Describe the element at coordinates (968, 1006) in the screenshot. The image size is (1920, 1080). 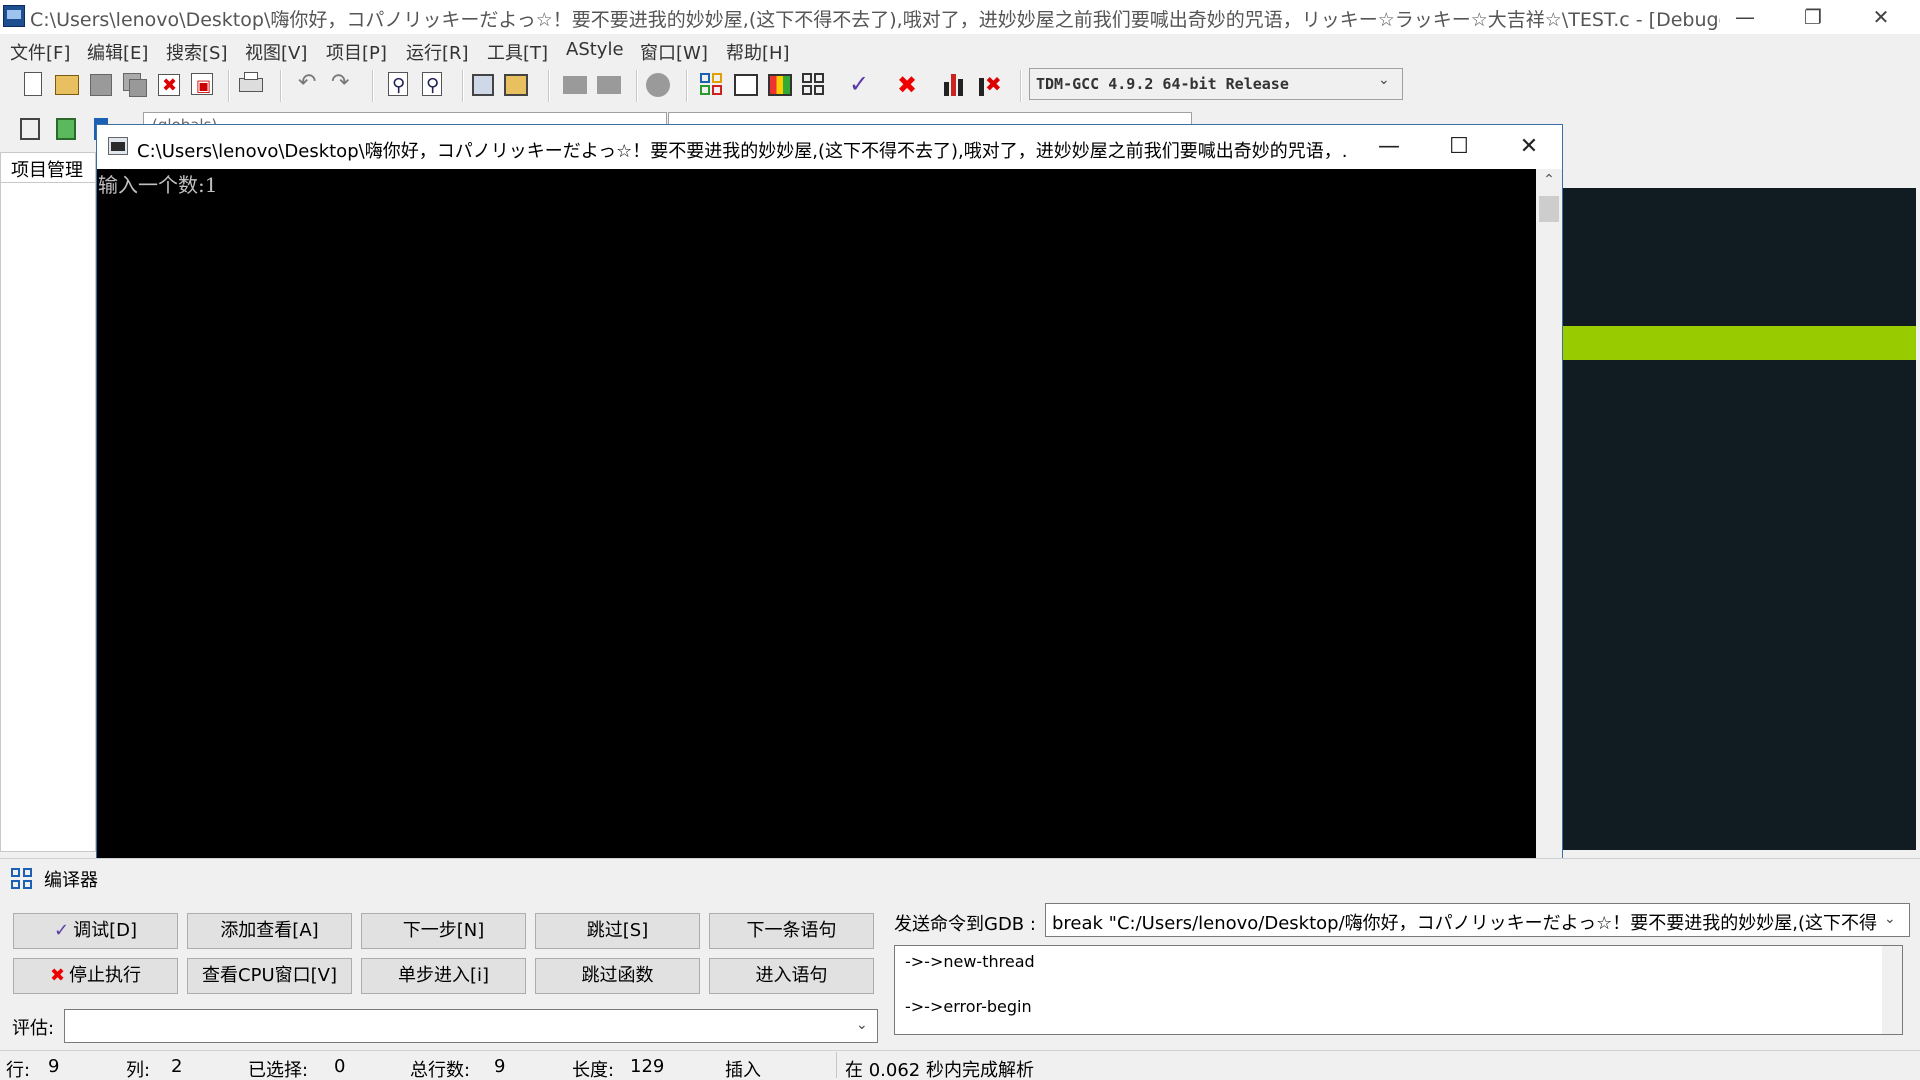
I see `gdb-output-line: ->->error-begin` at that location.